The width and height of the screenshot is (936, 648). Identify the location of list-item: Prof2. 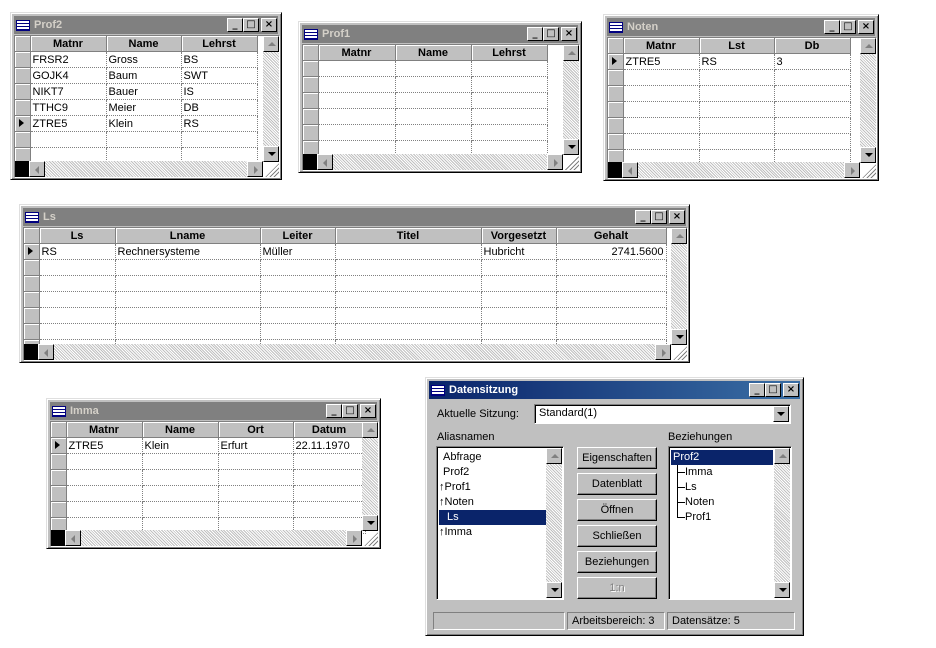
(493, 472).